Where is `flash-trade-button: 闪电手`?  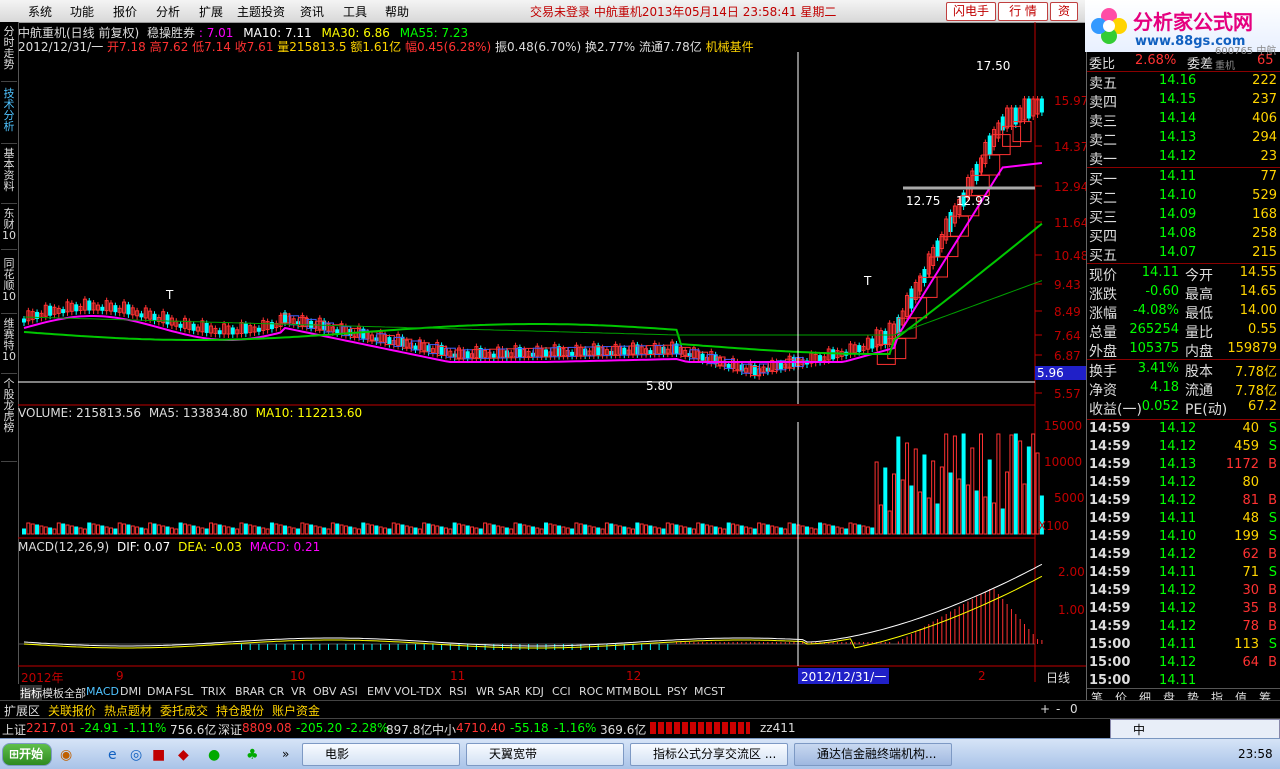
flash-trade-button: 闪电手 is located at coordinates (971, 11).